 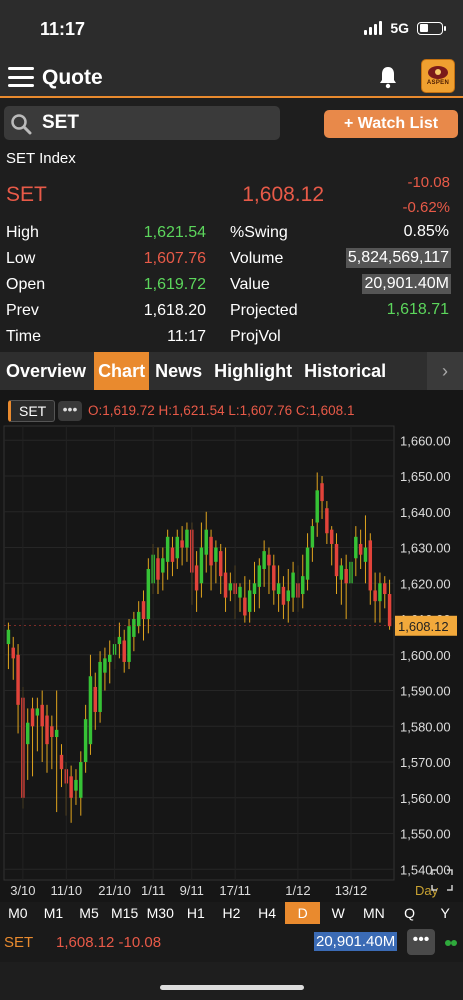 What do you see at coordinates (425, 834) in the screenshot?
I see `y-tick-label: 1,550.00` at bounding box center [425, 834].